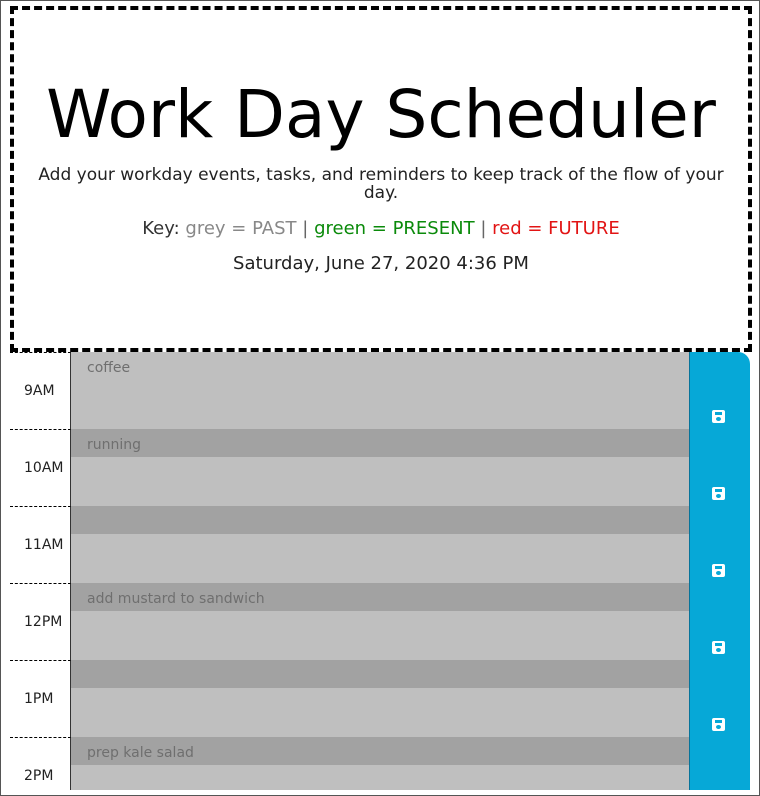 The height and width of the screenshot is (796, 760). I want to click on time-block-row: 2PM, so click(380, 763).